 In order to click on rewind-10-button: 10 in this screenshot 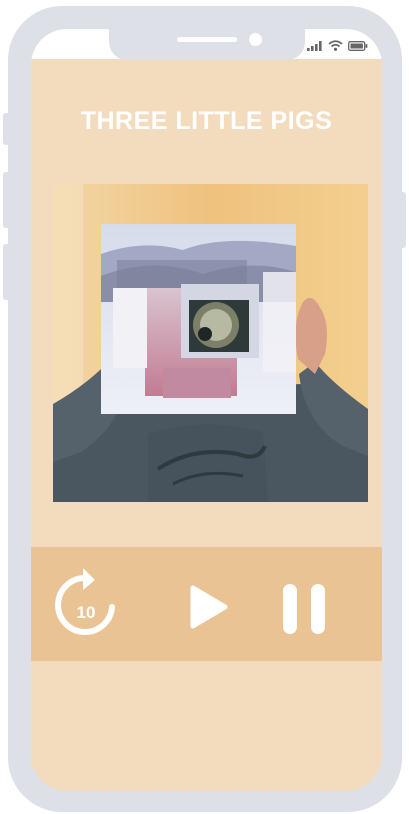, I will do `click(86, 604)`.